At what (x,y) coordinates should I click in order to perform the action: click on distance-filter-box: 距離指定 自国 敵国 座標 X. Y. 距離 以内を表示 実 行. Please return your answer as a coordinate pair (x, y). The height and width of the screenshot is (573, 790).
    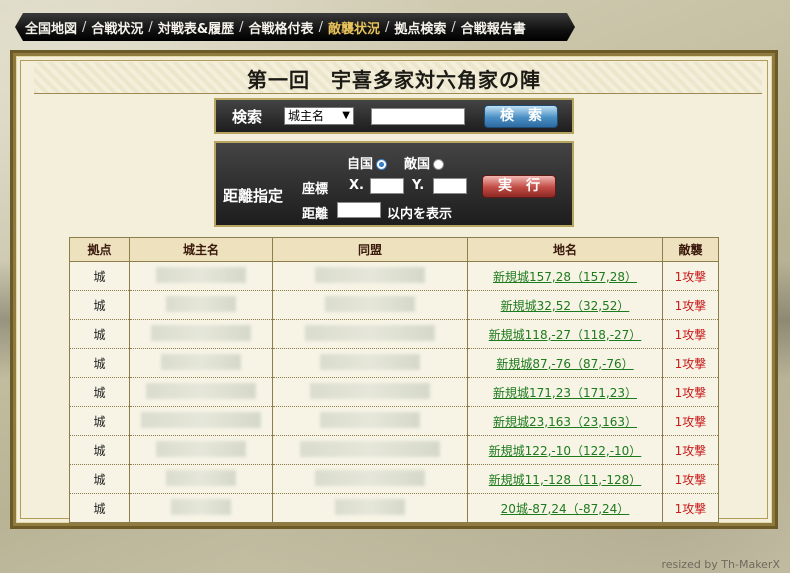
    Looking at the image, I should click on (394, 184).